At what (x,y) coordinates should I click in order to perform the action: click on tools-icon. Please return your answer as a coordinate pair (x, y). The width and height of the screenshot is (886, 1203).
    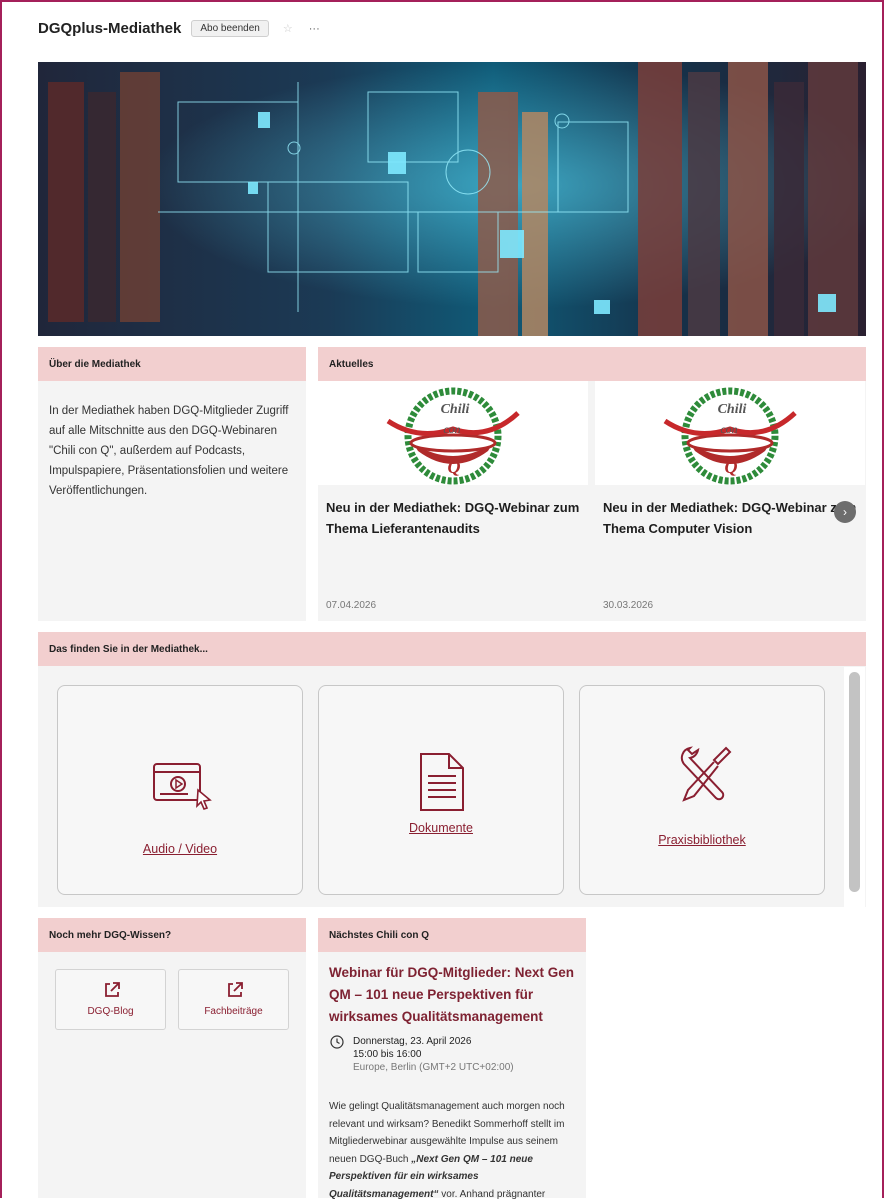
    Looking at the image, I should click on (706, 774).